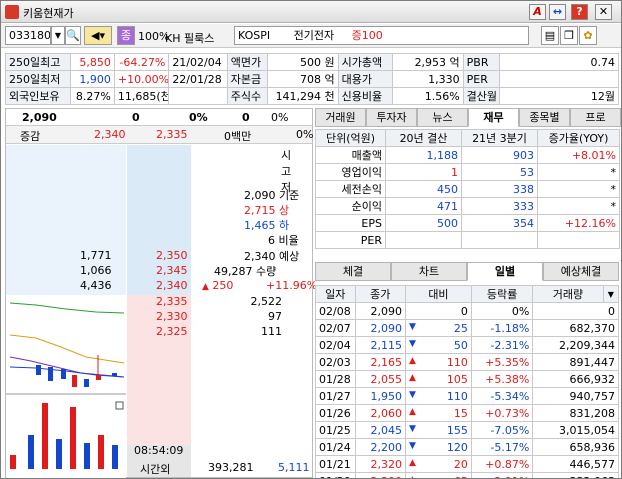 Image resolution: width=622 pixels, height=479 pixels. Describe the element at coordinates (38, 79) in the screenshot. I see `info-label: 250일최저` at that location.